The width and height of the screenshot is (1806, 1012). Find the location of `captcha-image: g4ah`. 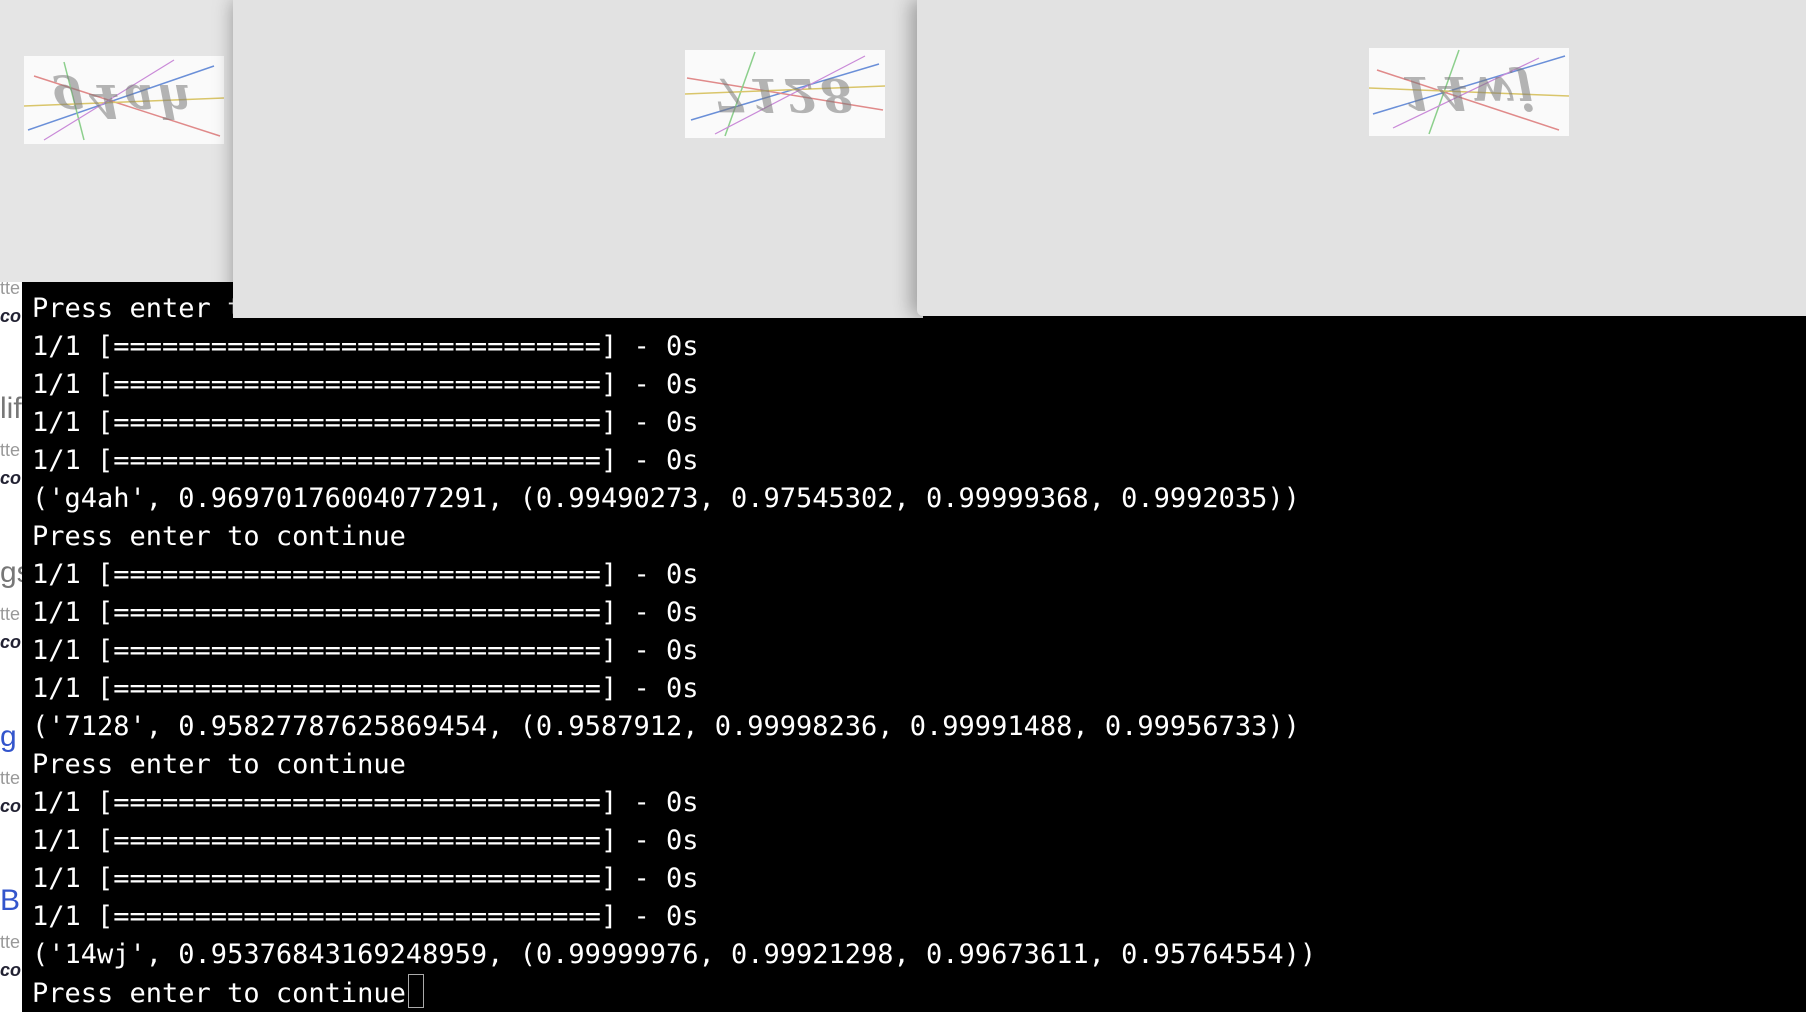

captcha-image: g4ah is located at coordinates (124, 100).